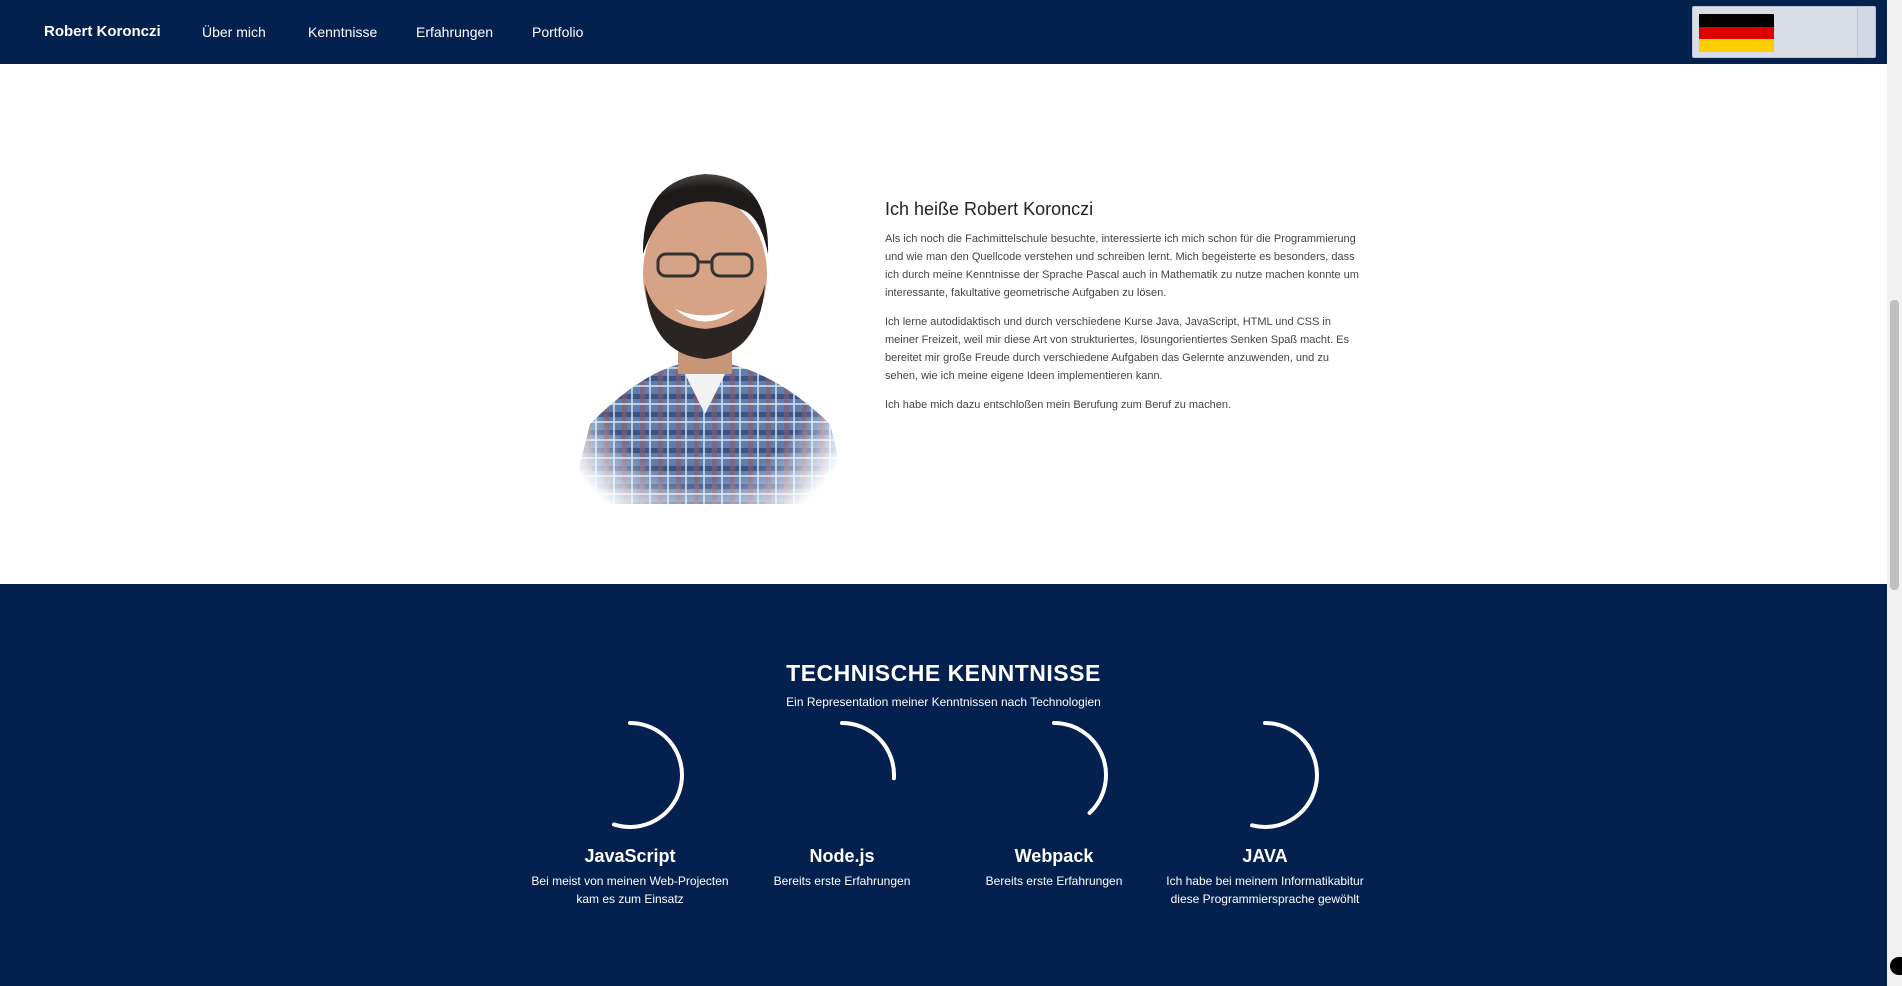 Image resolution: width=1902 pixels, height=986 pixels. What do you see at coordinates (630, 856) in the screenshot?
I see `skill-name: JavaScript` at bounding box center [630, 856].